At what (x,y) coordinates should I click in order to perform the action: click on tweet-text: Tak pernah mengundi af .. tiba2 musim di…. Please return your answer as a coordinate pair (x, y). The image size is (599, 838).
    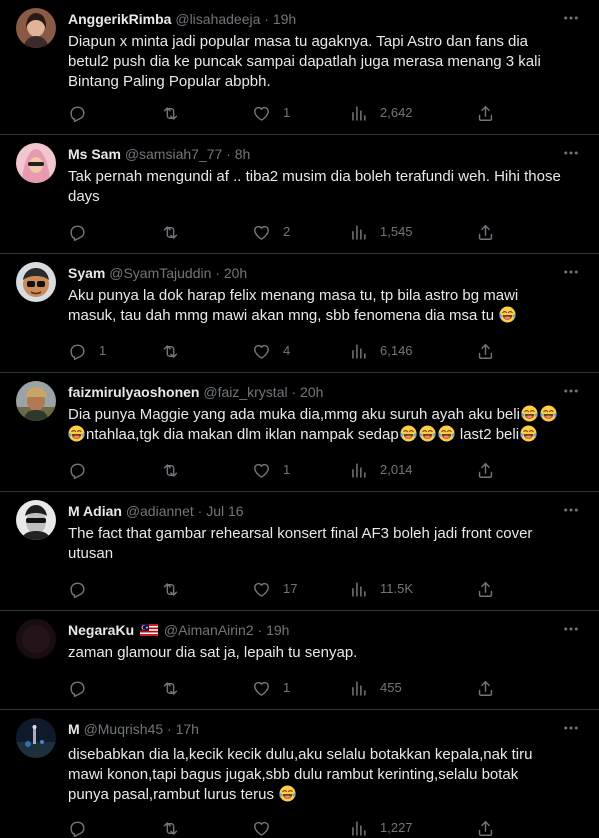
    Looking at the image, I should click on (324, 187).